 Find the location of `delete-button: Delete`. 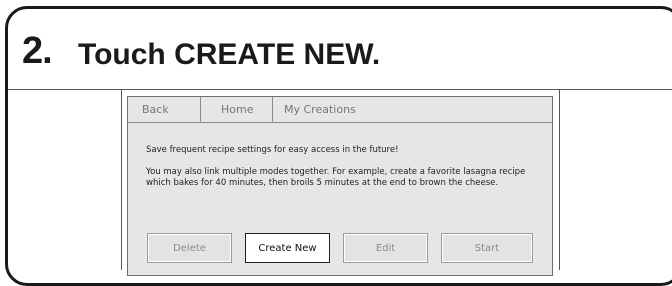

delete-button: Delete is located at coordinates (189, 248).